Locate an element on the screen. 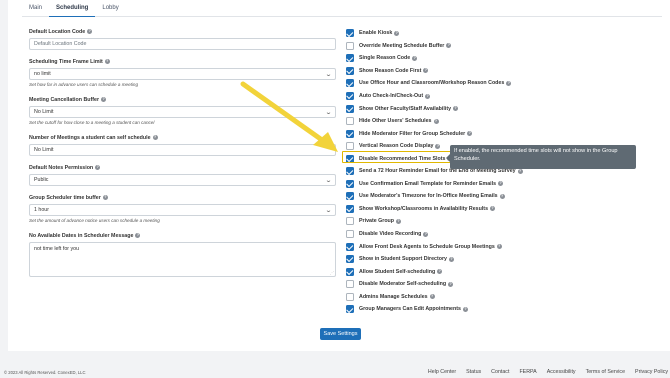 The width and height of the screenshot is (670, 378). checkbox-row: Hide Other Users' Schedules? is located at coordinates (446, 121).